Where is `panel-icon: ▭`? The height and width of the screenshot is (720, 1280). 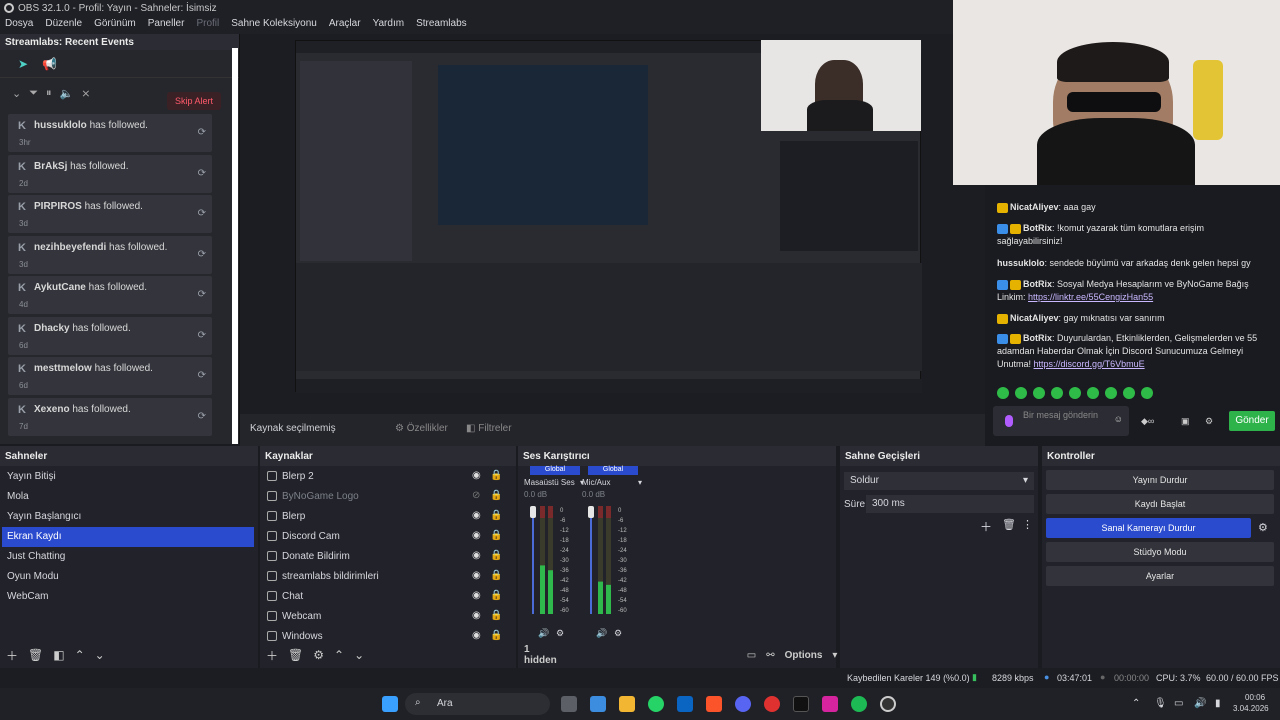
panel-icon: ▭ is located at coordinates (751, 655).